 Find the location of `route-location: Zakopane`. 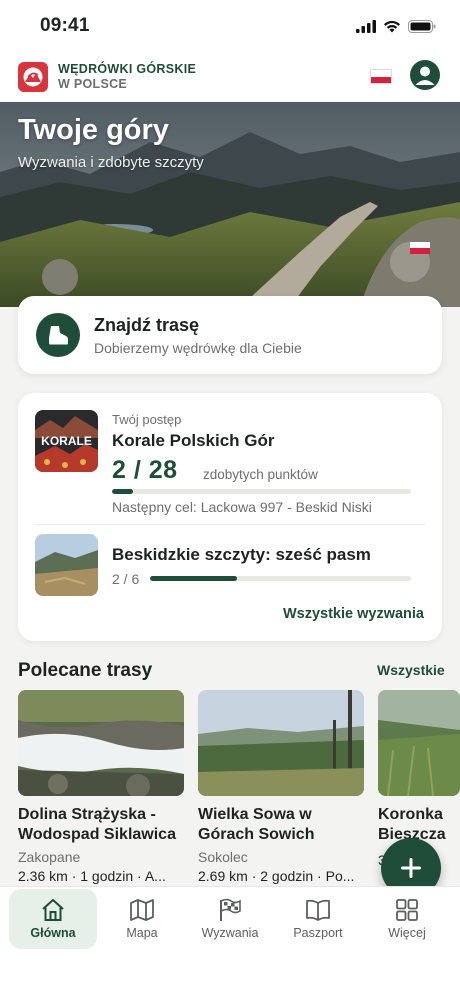

route-location: Zakopane is located at coordinates (49, 857).